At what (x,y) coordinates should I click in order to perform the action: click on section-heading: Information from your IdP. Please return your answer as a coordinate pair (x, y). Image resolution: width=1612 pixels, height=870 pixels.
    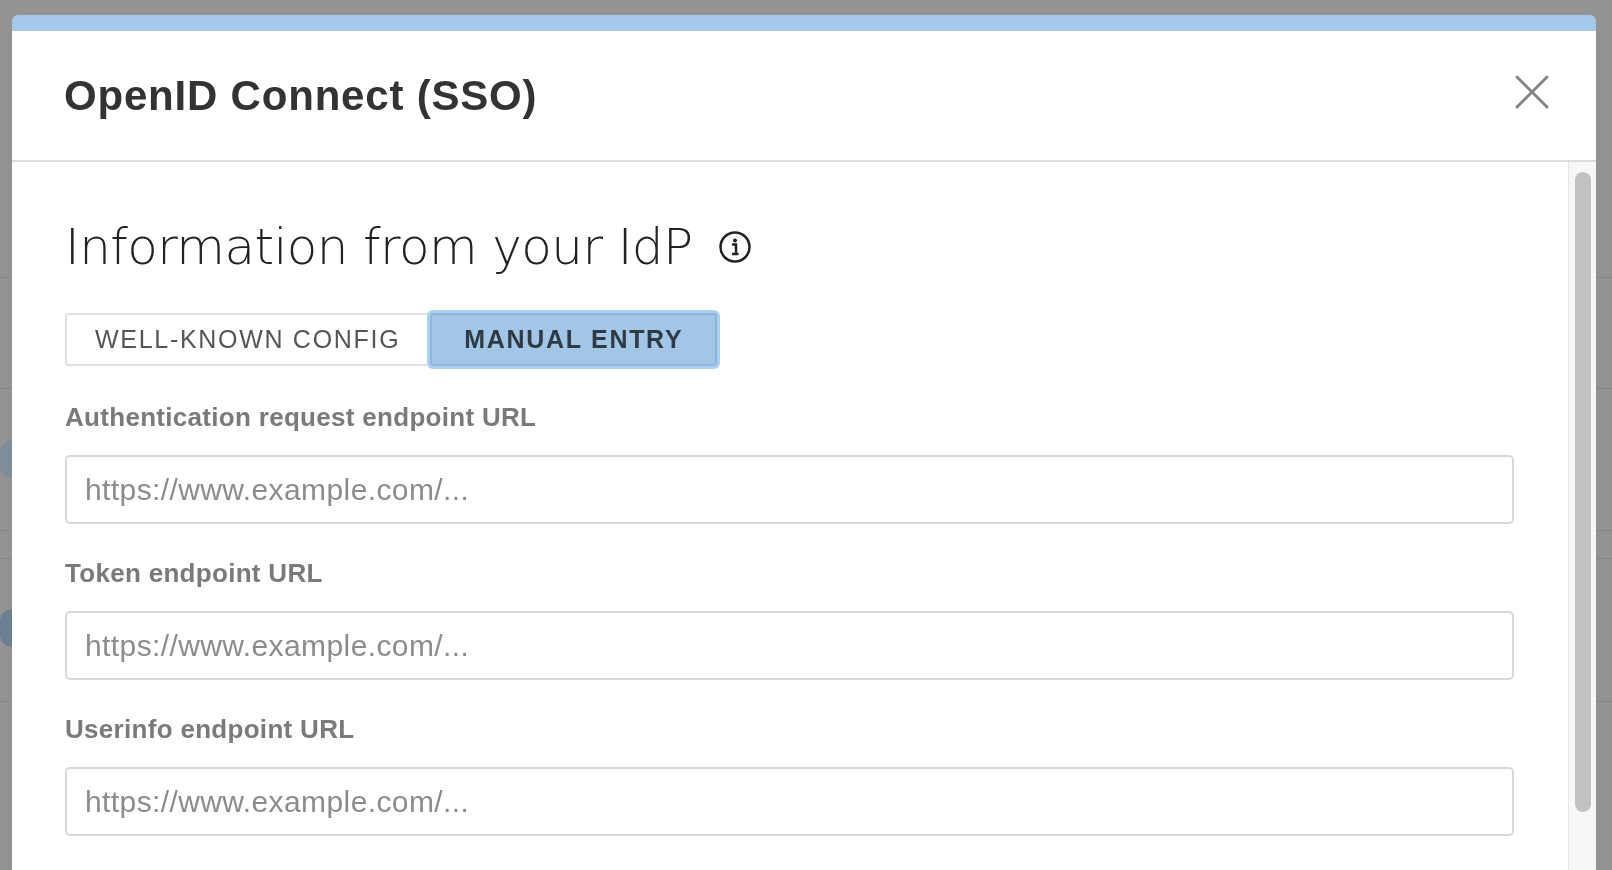
    Looking at the image, I should click on (379, 247).